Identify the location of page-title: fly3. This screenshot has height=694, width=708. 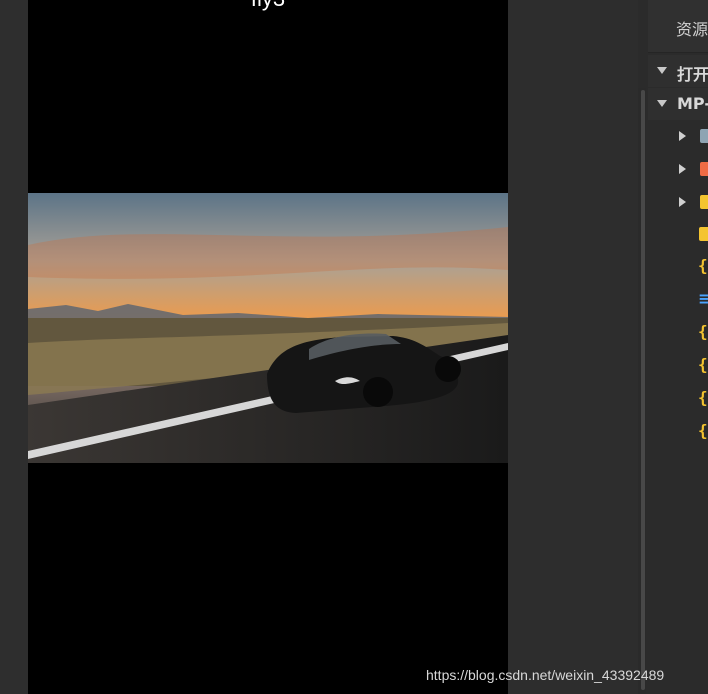
(268, 6).